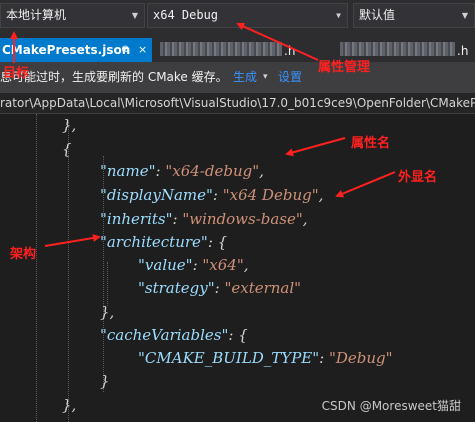  Describe the element at coordinates (344, 67) in the screenshot. I see `annotation-property-manager: 属性管理` at that location.